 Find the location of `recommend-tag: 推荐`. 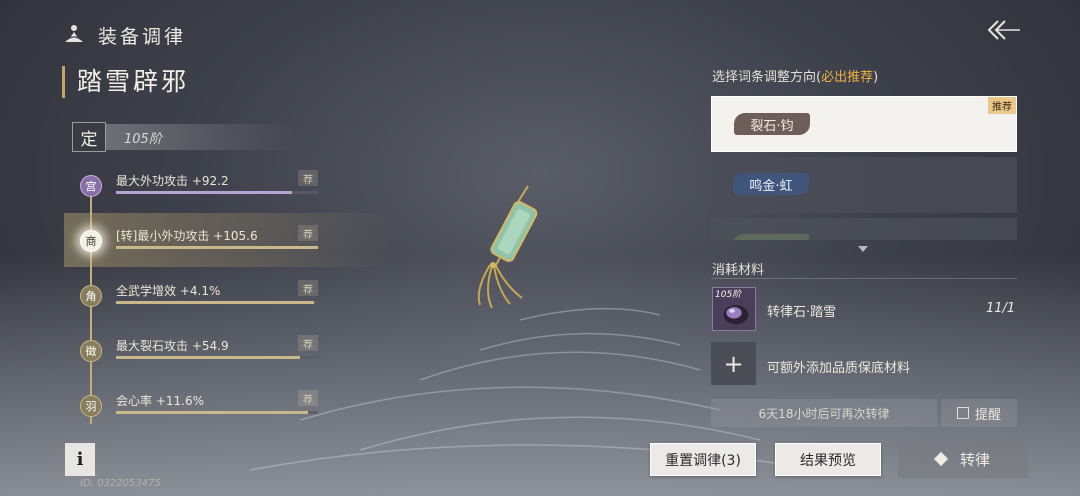

recommend-tag: 推荐 is located at coordinates (1002, 105).